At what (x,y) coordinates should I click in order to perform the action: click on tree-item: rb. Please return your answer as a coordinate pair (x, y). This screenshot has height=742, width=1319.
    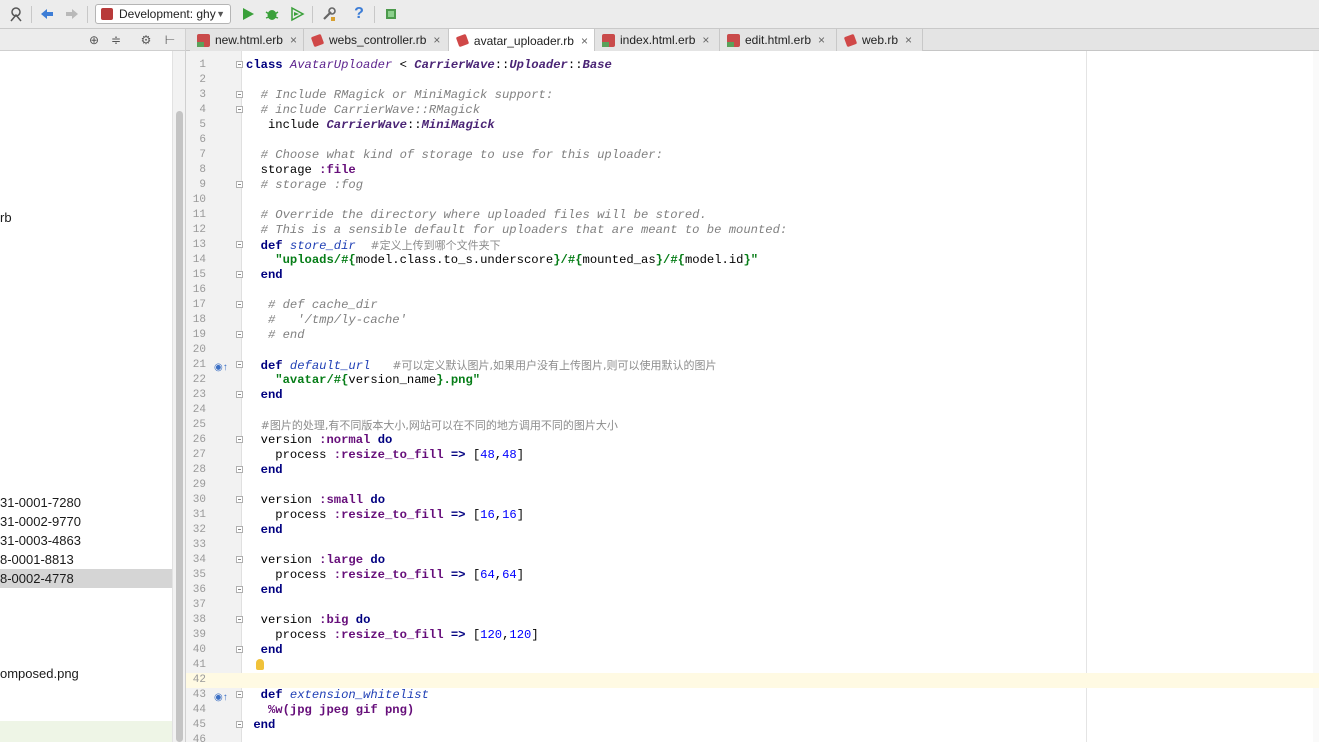
    Looking at the image, I should click on (86, 217).